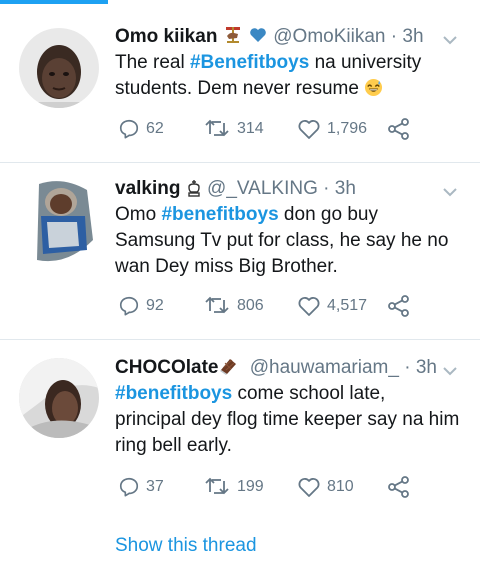 The image size is (480, 571). What do you see at coordinates (152, 62) in the screenshot?
I see `tweet-text-part: The real` at bounding box center [152, 62].